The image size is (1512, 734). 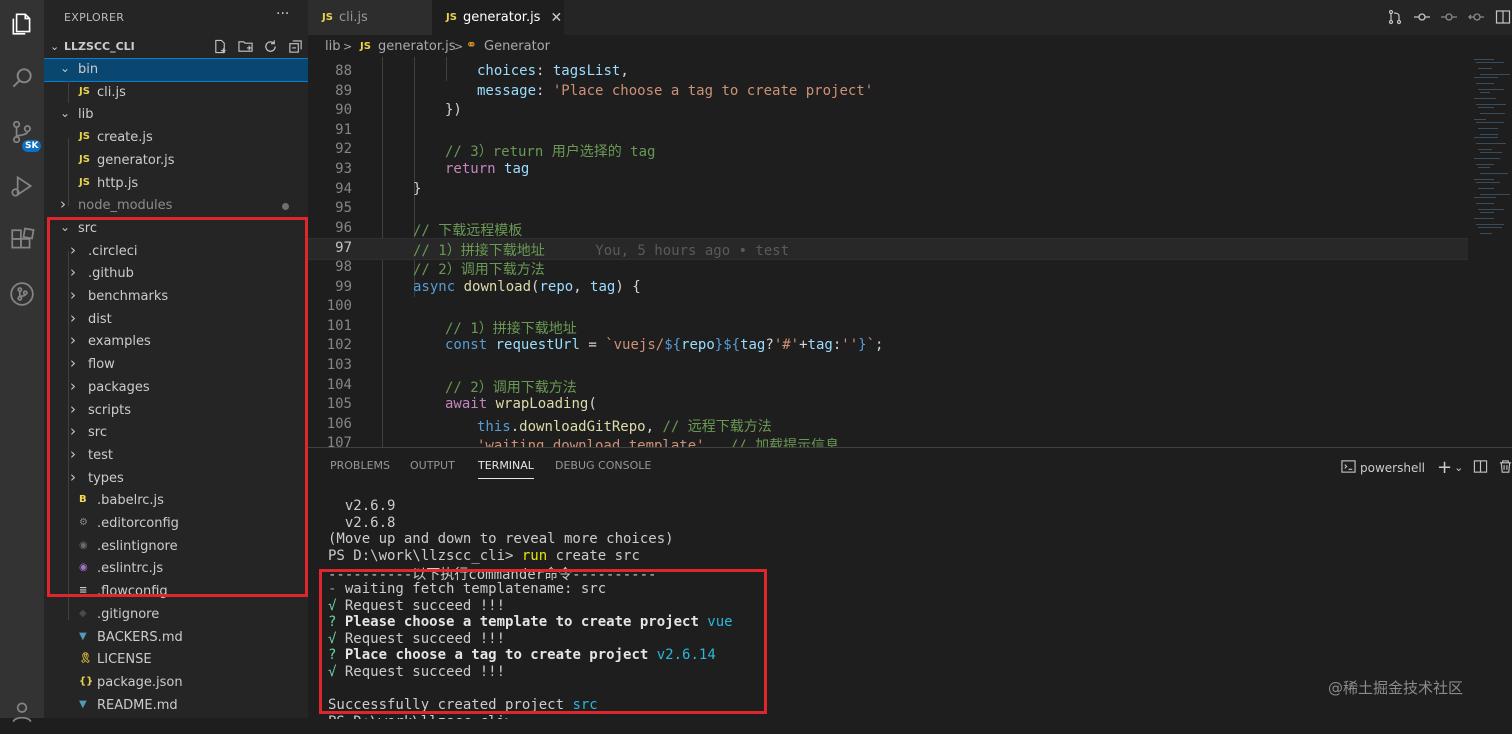 I want to click on markdown-icon: ▼, so click(x=83, y=704).